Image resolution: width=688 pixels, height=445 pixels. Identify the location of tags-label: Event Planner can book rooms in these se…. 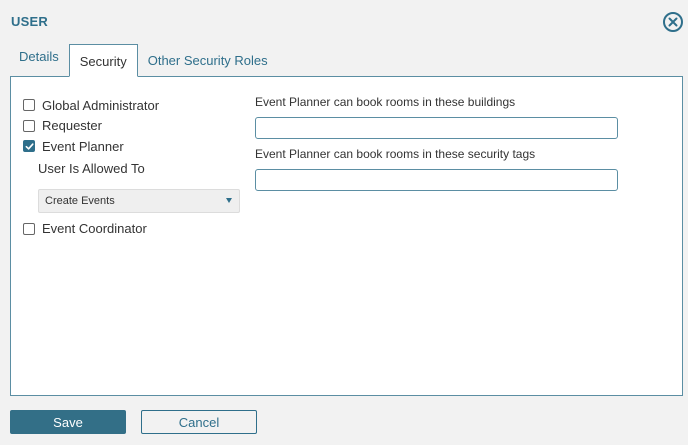
(395, 154).